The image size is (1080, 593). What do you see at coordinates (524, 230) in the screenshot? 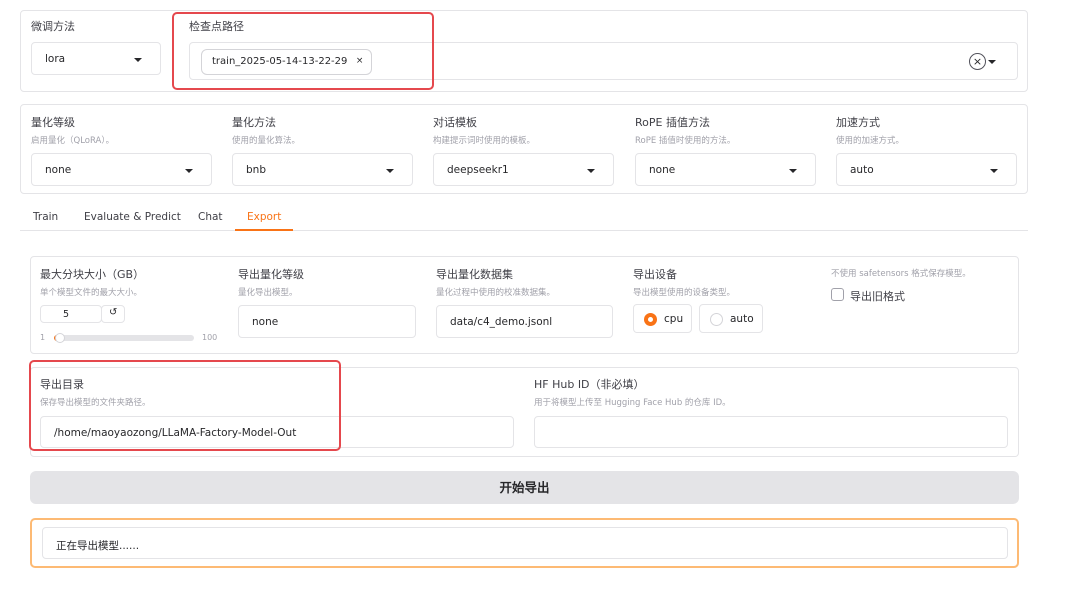
I see `tab-bar` at bounding box center [524, 230].